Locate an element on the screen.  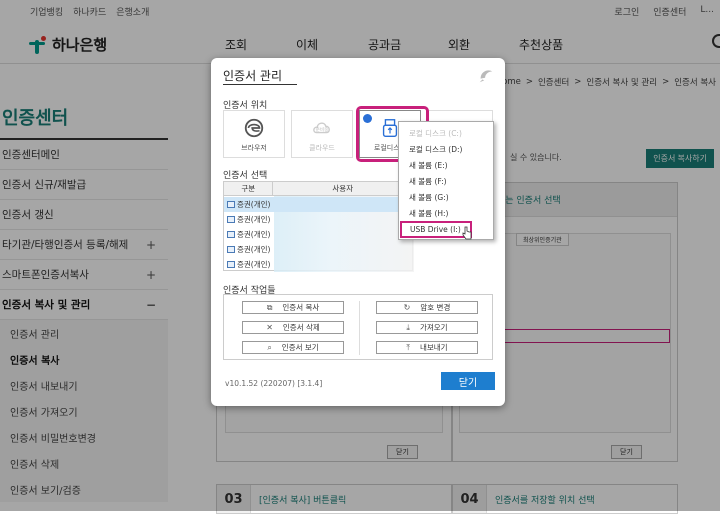
work-button-label: 가져오기 is located at coordinates (433, 327).